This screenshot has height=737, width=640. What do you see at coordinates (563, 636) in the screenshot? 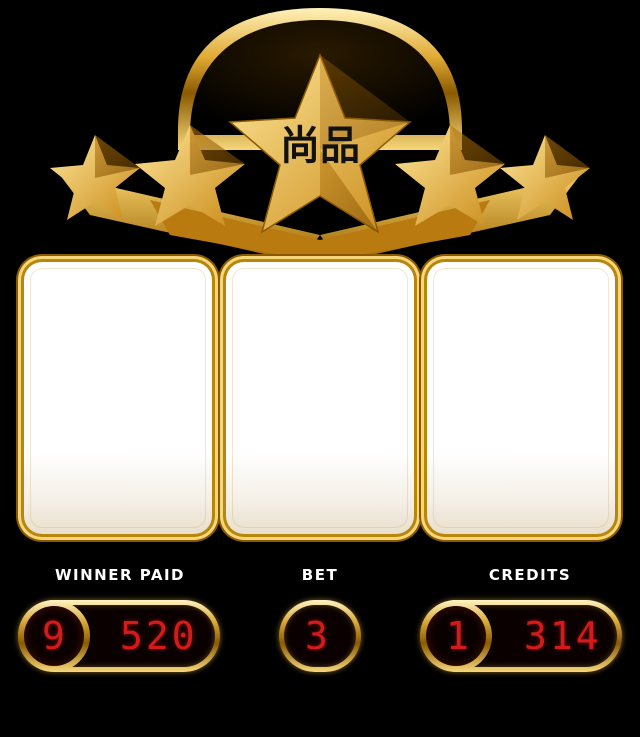
I see `credits-value: 314` at bounding box center [563, 636].